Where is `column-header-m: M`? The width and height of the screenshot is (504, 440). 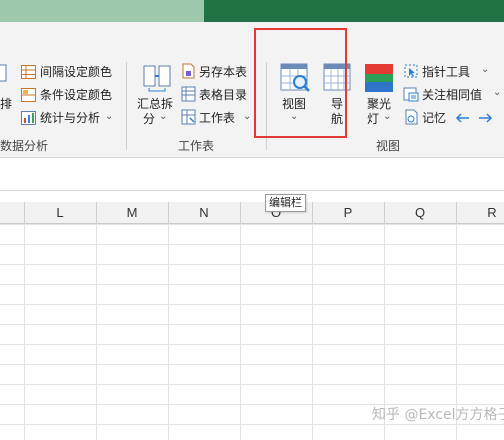
column-header-m: M is located at coordinates (132, 213).